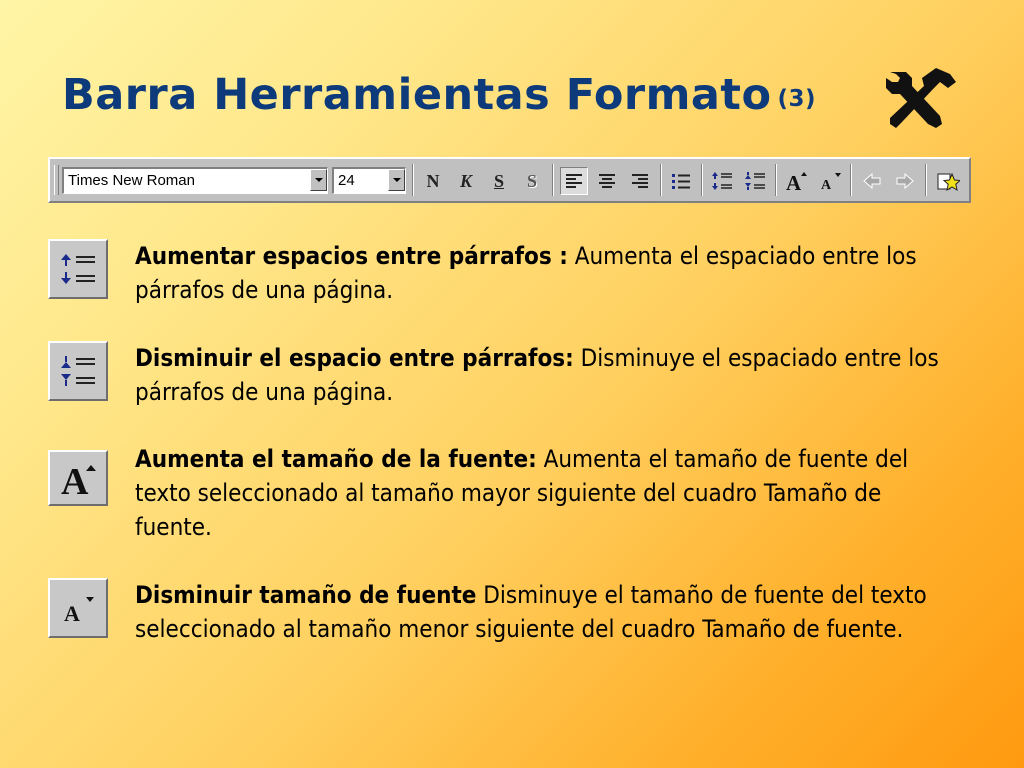  I want to click on bold-button: N, so click(433, 181).